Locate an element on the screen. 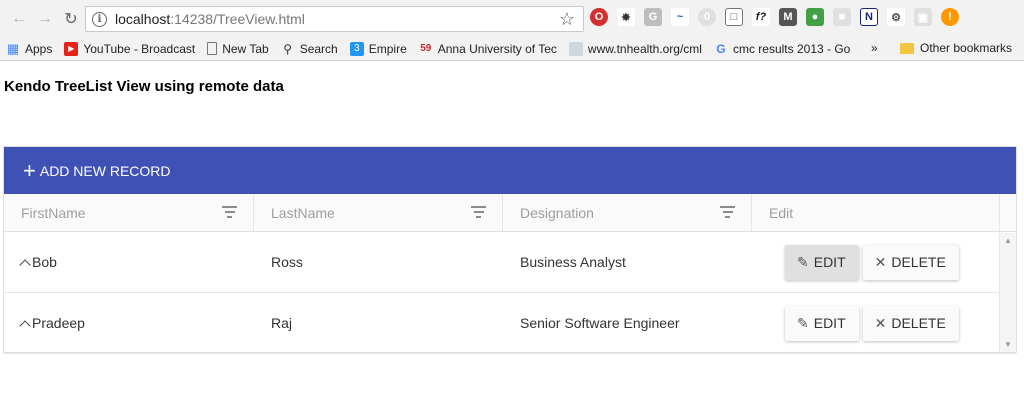  youtube-icon: ▶ is located at coordinates (71, 48).